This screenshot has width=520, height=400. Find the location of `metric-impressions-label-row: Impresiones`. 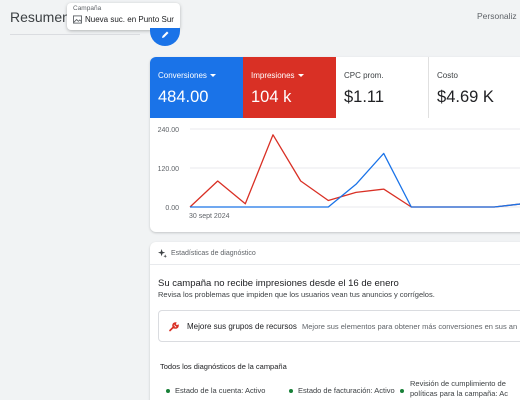

metric-impressions-label-row: Impresiones is located at coordinates (289, 75).